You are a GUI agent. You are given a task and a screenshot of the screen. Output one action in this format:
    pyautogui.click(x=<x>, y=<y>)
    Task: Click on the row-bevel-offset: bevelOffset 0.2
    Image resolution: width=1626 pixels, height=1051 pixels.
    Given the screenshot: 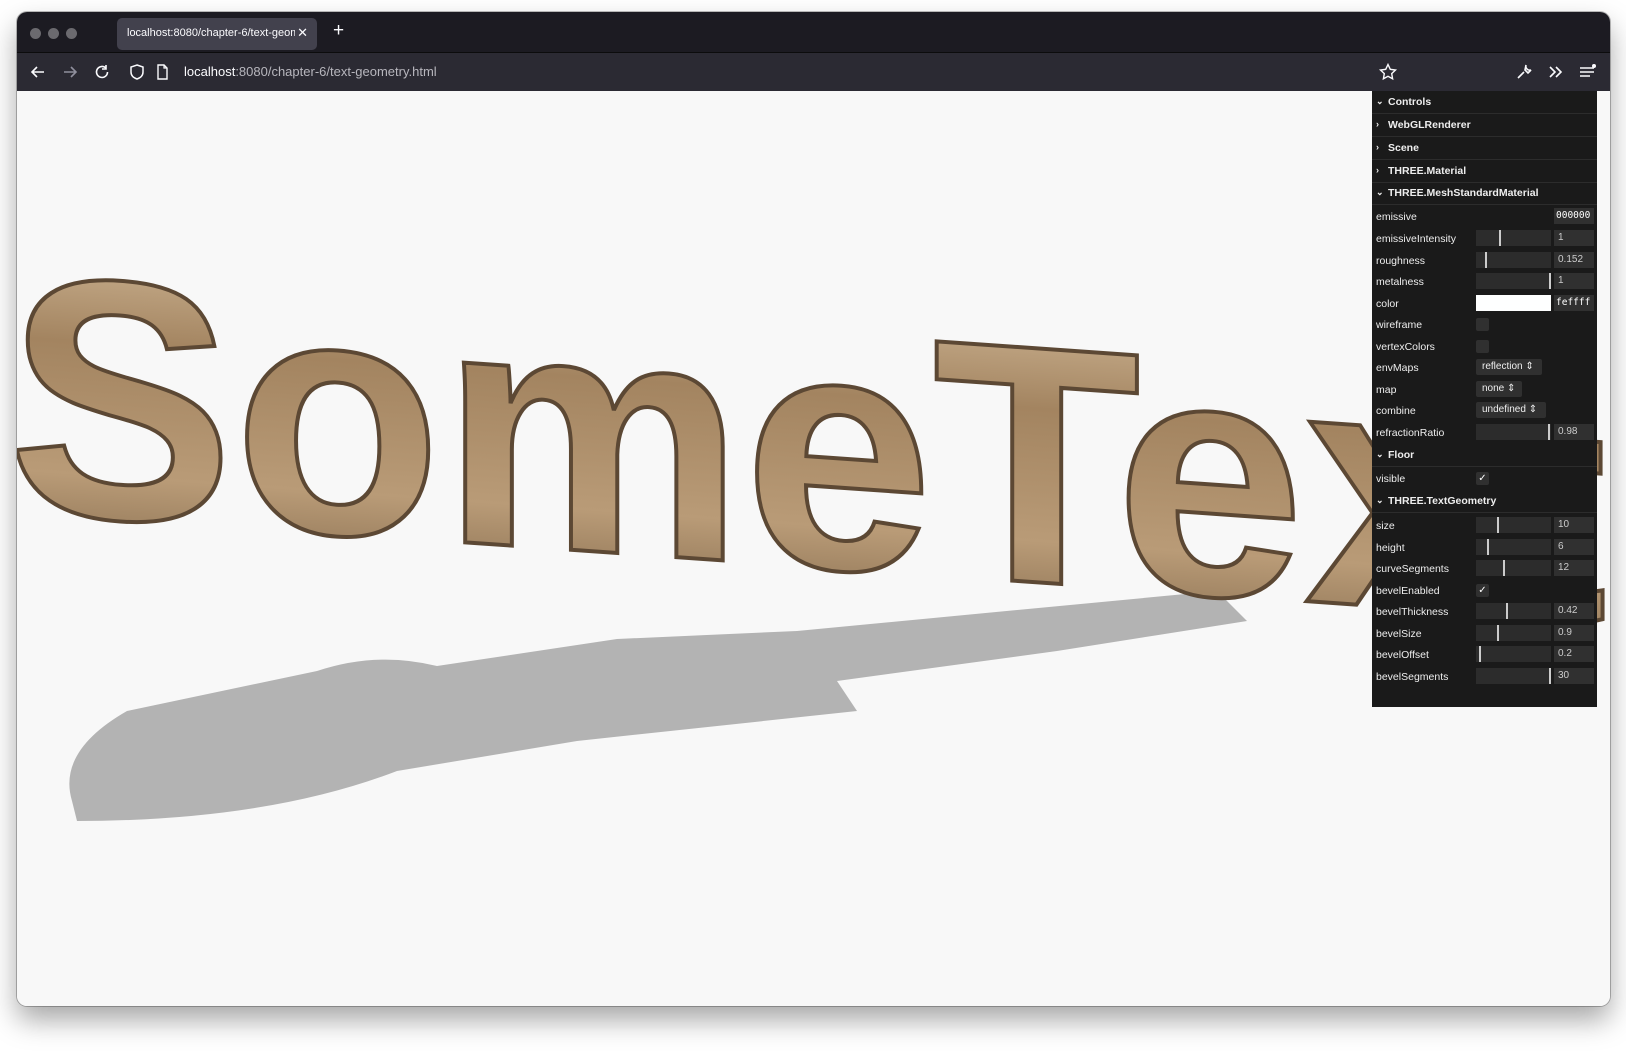 What is the action you would take?
    pyautogui.click(x=1484, y=654)
    